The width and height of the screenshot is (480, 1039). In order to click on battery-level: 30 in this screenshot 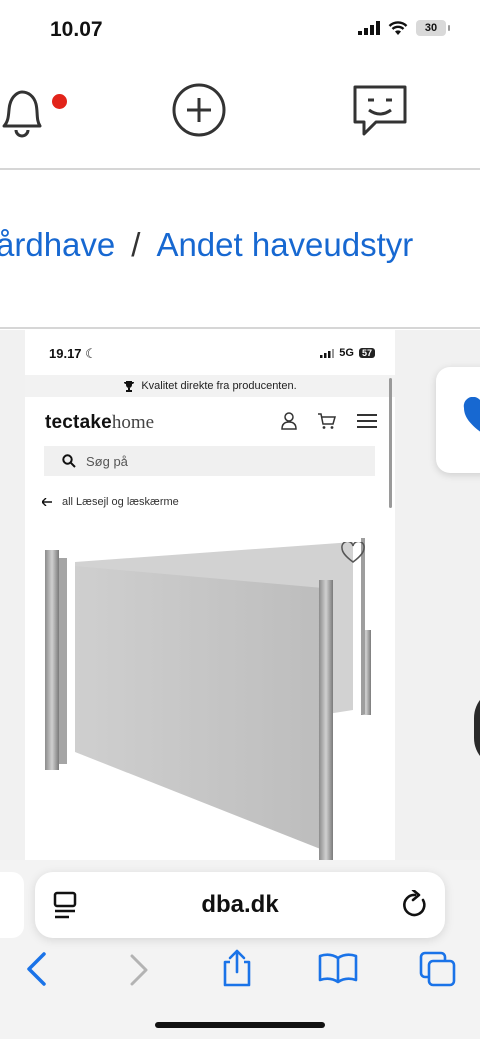, I will do `click(431, 28)`.